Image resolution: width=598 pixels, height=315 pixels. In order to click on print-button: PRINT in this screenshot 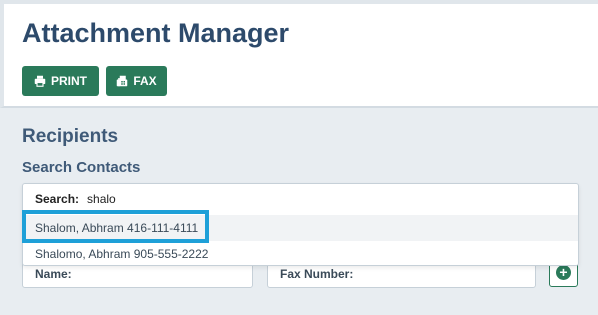, I will do `click(60, 81)`.